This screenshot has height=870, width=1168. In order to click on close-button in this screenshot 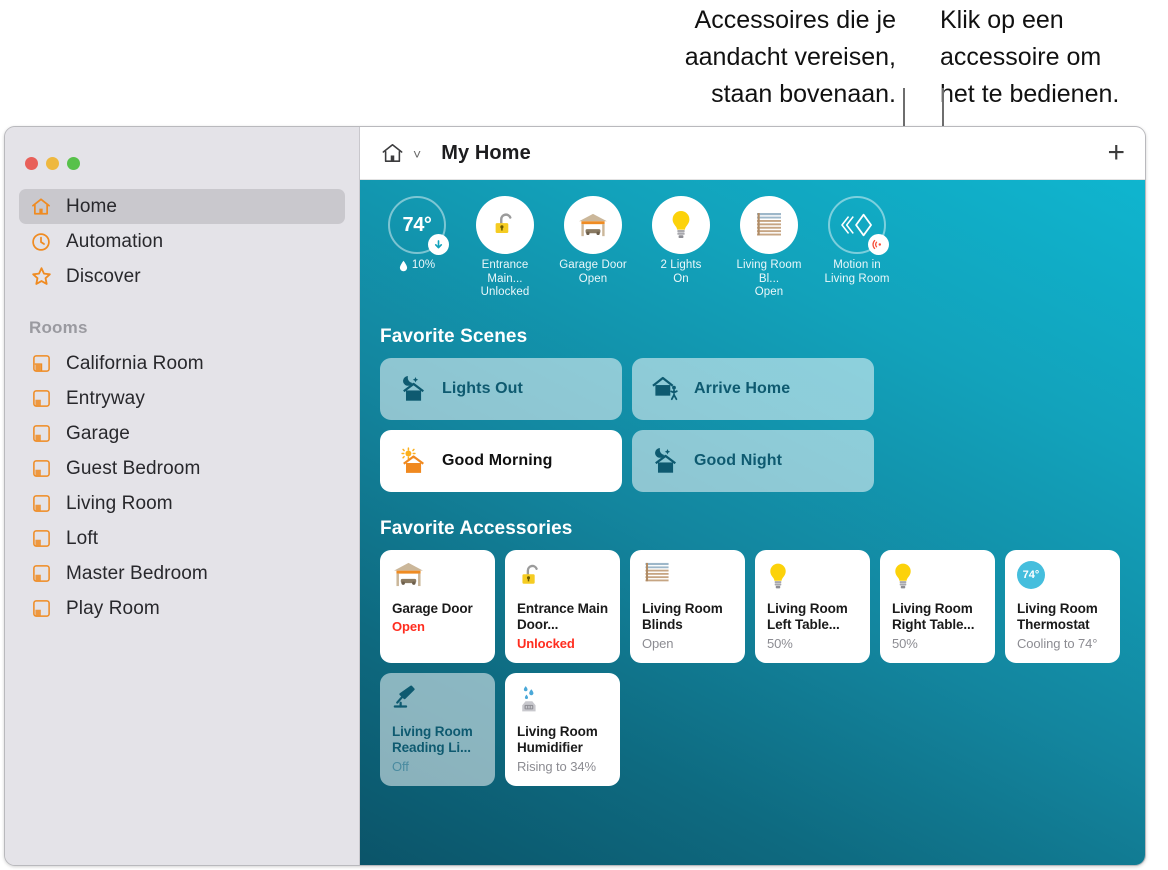, I will do `click(31, 163)`.